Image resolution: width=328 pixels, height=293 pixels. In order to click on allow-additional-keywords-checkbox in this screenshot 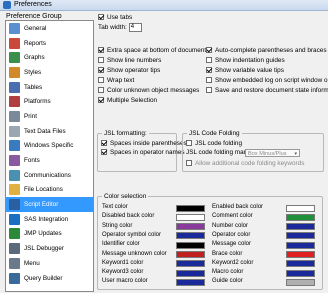, I will do `click(189, 163)`.